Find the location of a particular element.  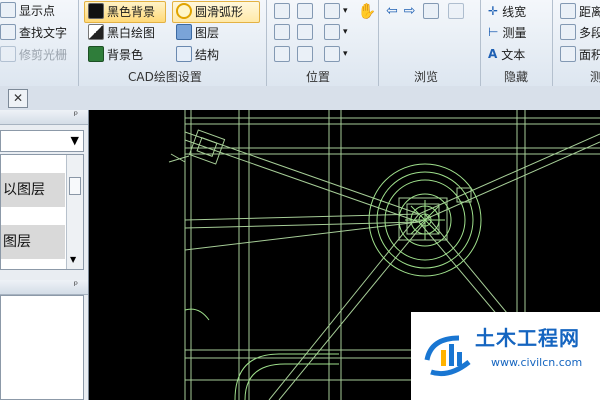

bw-drawing-button: 黑白绘图 is located at coordinates (121, 32).